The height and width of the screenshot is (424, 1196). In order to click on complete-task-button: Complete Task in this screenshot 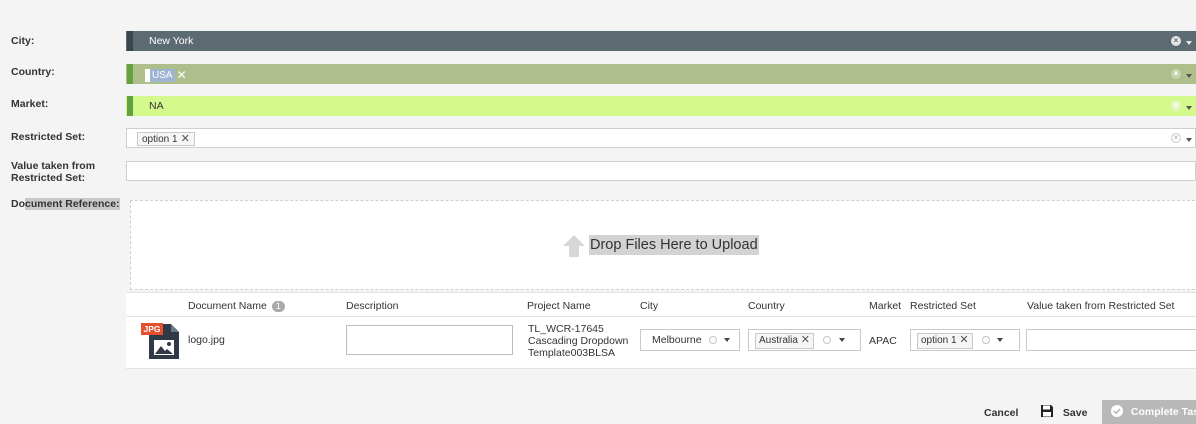, I will do `click(1149, 412)`.